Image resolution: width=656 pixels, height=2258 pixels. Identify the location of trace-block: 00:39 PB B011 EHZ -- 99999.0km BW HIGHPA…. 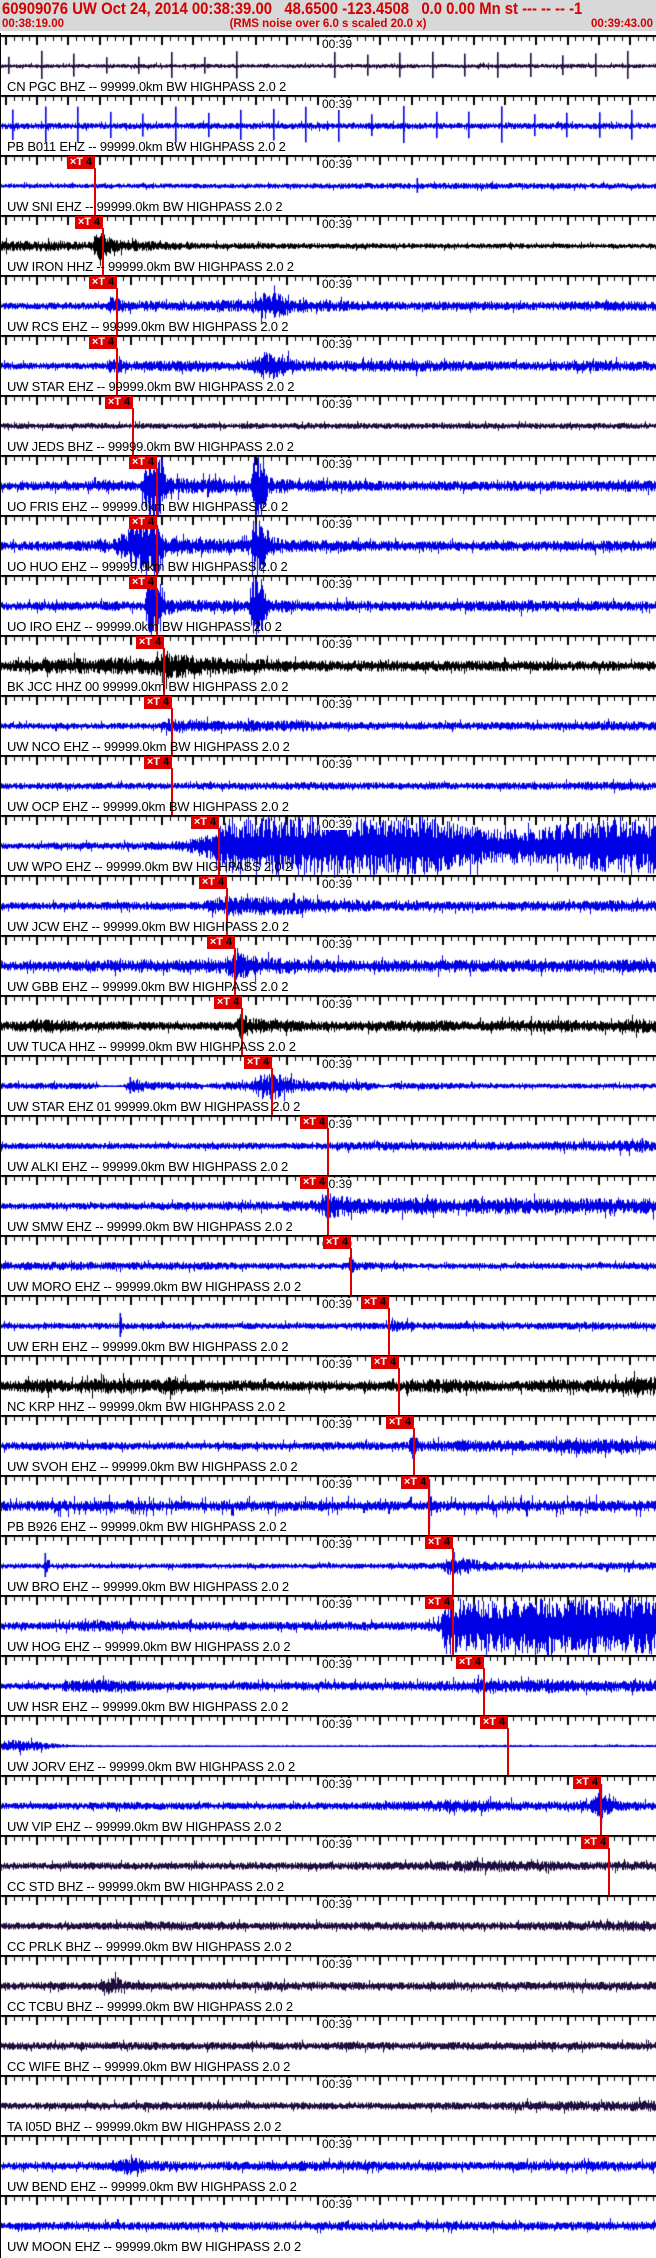
(328, 125).